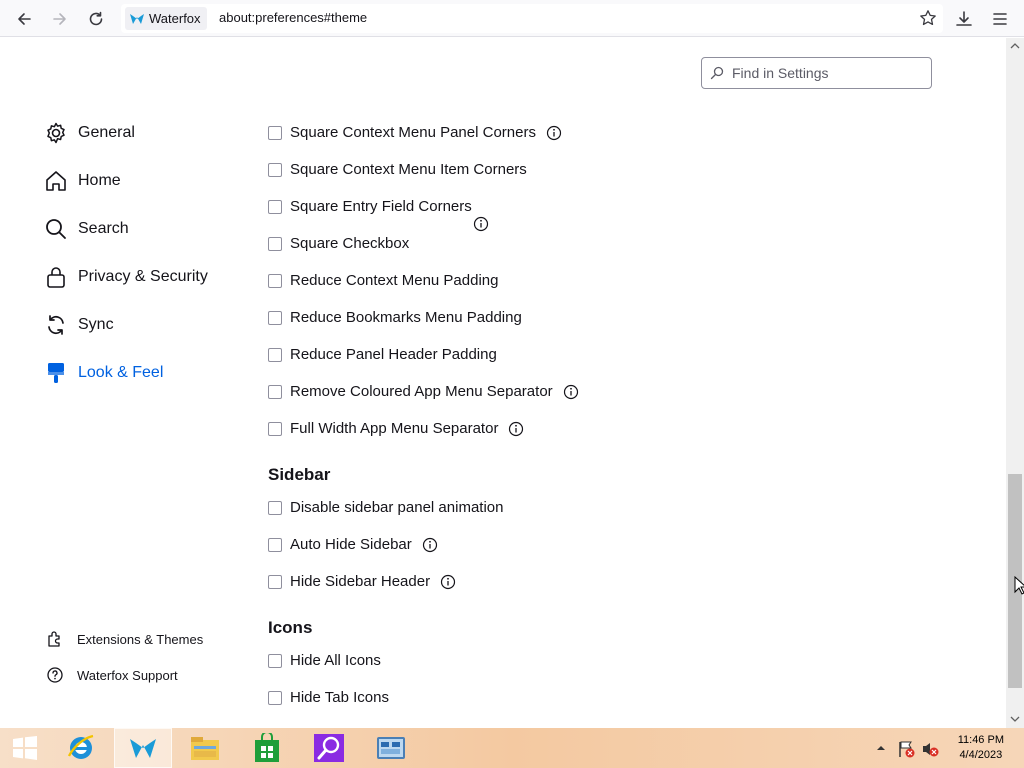 The image size is (1024, 768). Describe the element at coordinates (106, 132) in the screenshot. I see `nav-label: General` at that location.